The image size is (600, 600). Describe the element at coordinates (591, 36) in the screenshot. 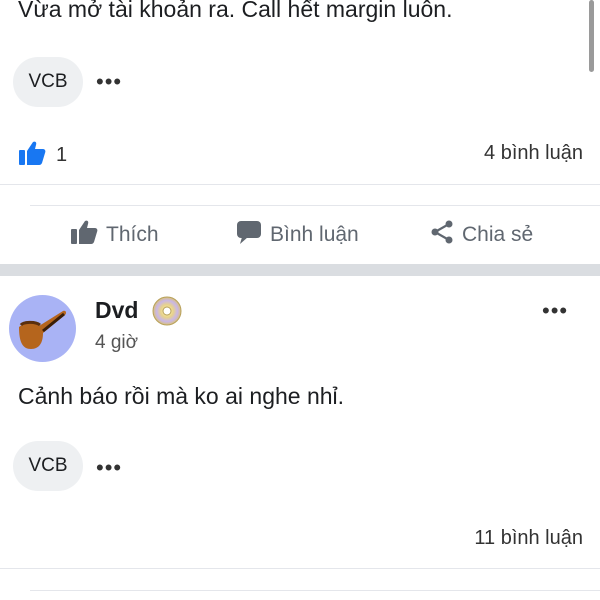

I see `scrollbar` at that location.